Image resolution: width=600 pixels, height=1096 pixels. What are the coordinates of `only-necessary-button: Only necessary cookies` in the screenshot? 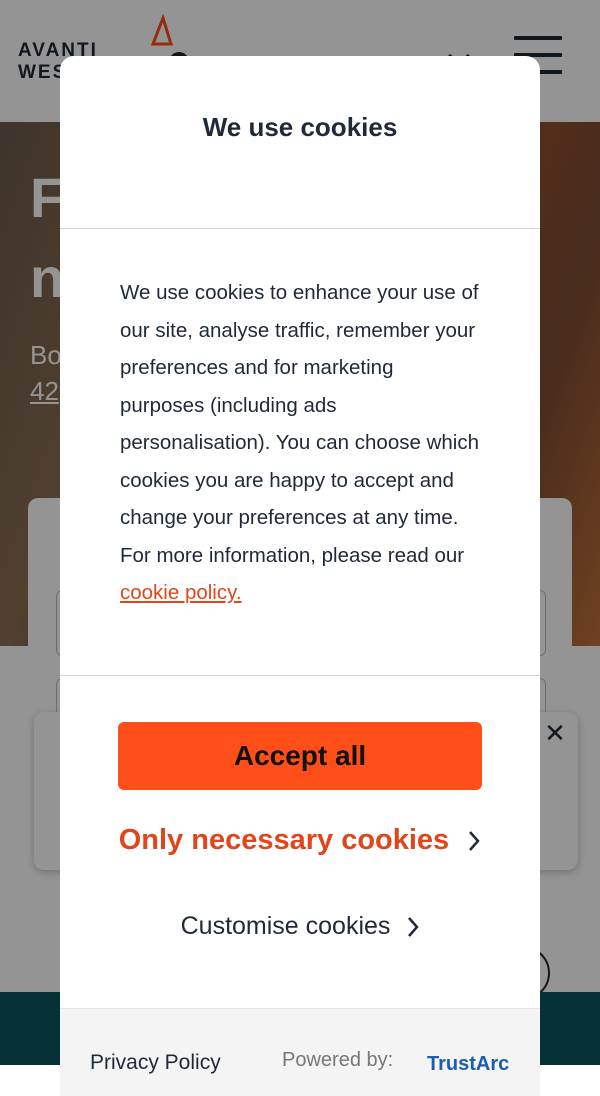 It's located at (300, 844).